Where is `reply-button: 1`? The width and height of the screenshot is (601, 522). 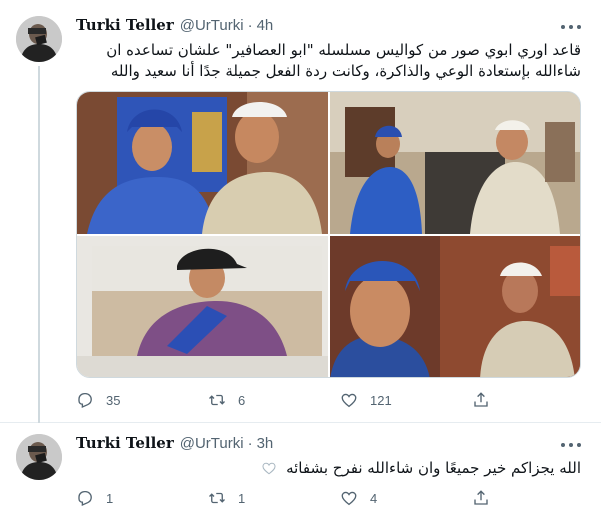 reply-button: 1 is located at coordinates (142, 498).